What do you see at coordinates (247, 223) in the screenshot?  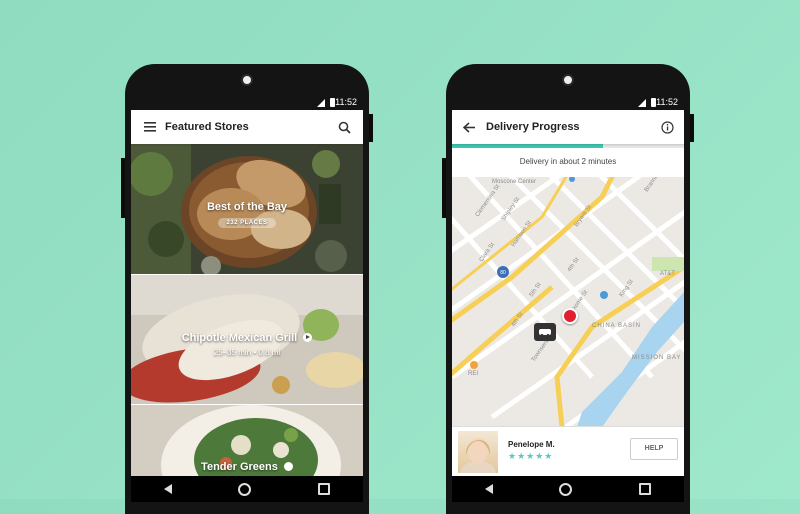 I see `places-badge: 232 PLACES` at bounding box center [247, 223].